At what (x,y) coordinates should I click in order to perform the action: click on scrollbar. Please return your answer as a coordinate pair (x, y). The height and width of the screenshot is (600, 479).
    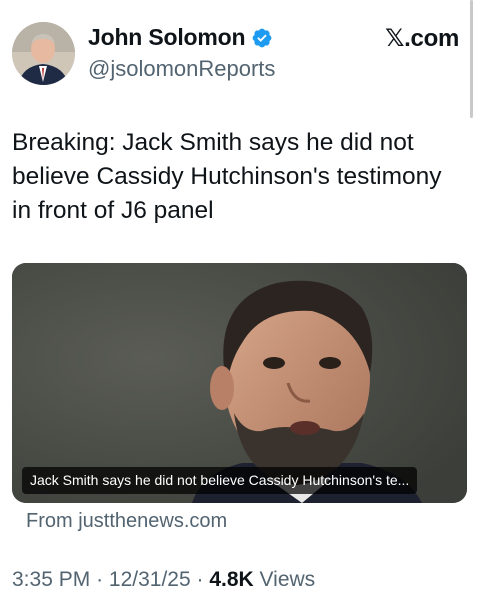
    Looking at the image, I should click on (471, 59).